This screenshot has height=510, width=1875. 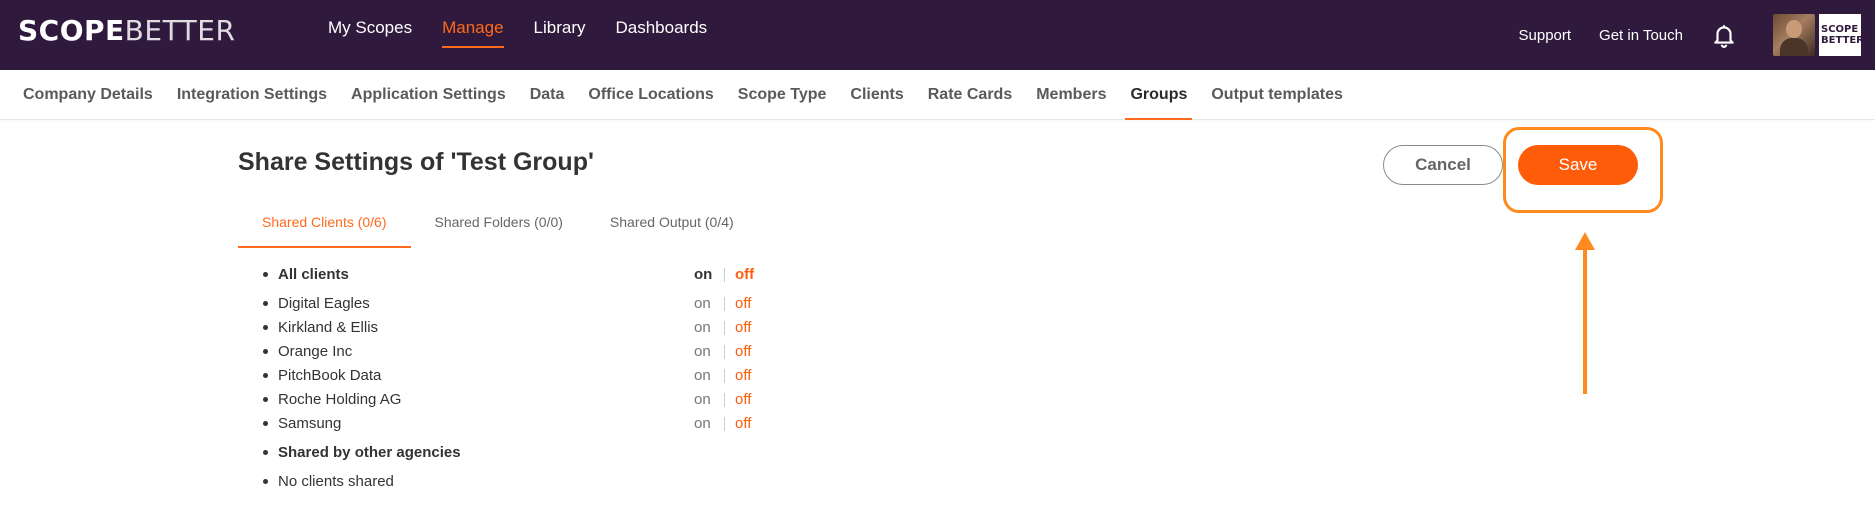 I want to click on page-title: Share Settings of 'Test Group', so click(x=416, y=162).